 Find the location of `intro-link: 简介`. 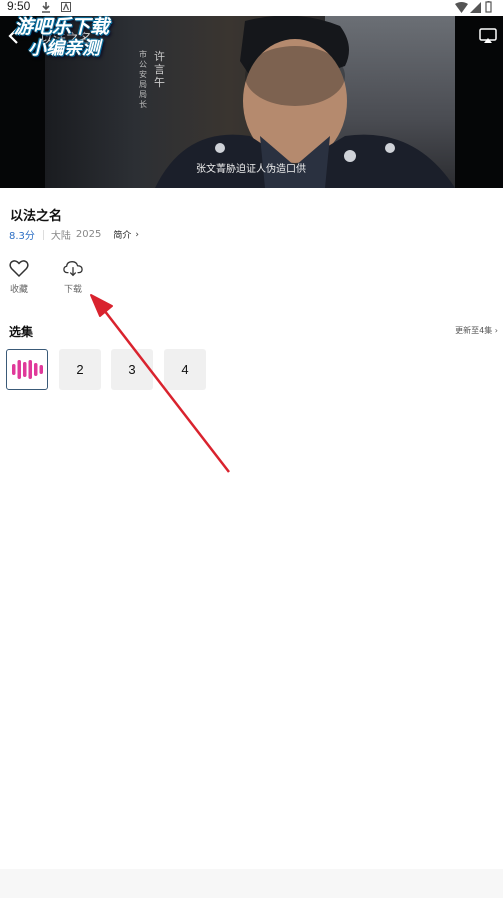

intro-link: 简介 is located at coordinates (122, 234).